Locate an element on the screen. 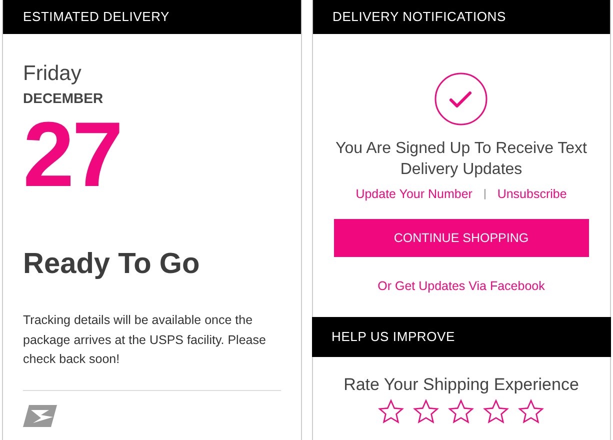  update-number-link: Update Your Number is located at coordinates (414, 194).